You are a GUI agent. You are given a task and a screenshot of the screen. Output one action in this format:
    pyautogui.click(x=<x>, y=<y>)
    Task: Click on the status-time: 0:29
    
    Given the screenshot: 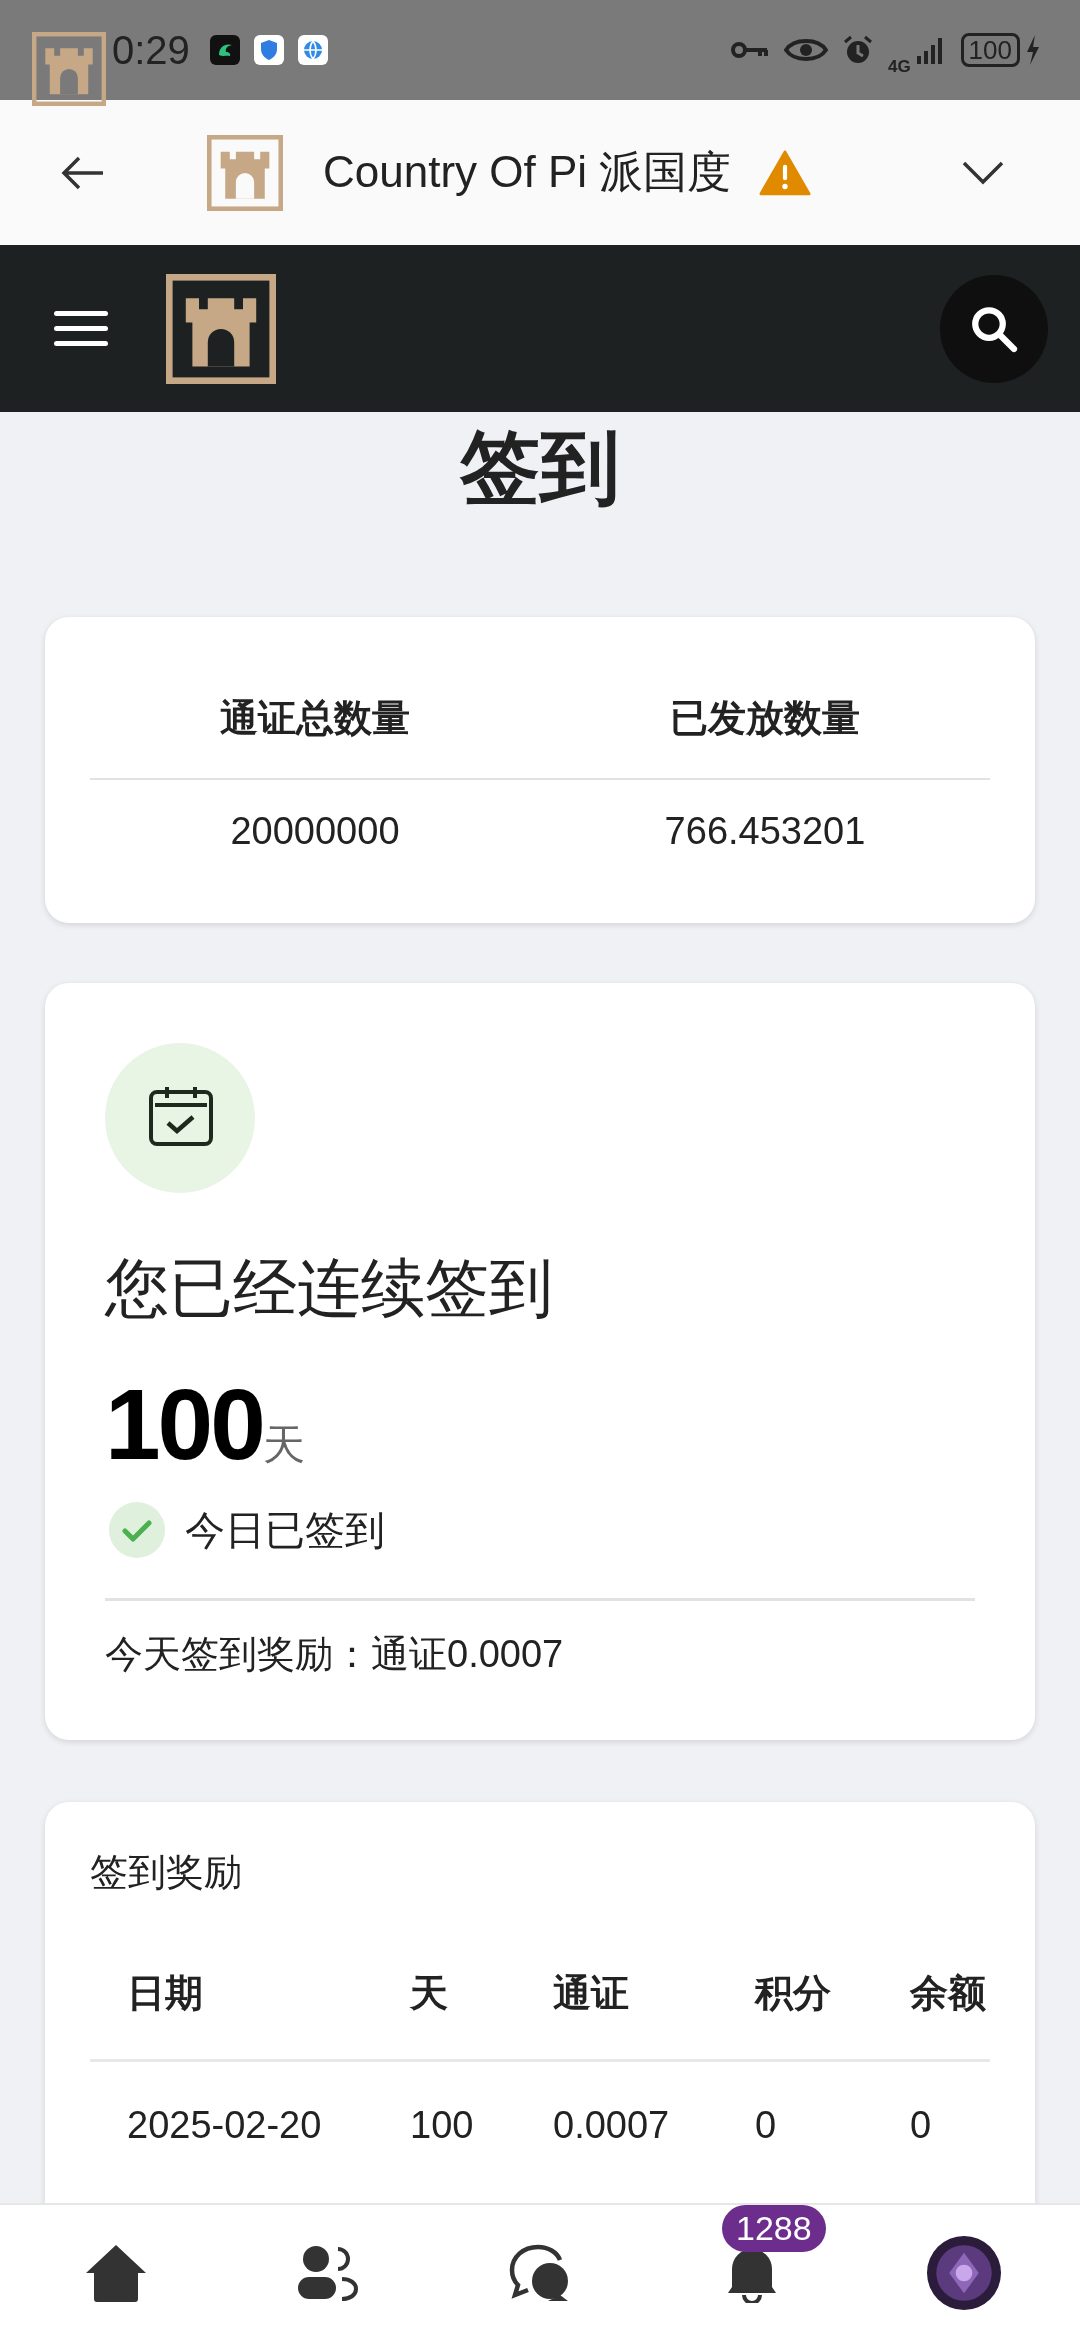 What is the action you would take?
    pyautogui.click(x=151, y=50)
    